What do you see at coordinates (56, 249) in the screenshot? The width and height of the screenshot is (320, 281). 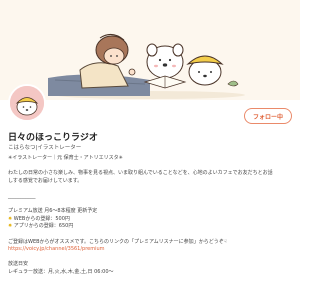 I see `premium-link-url: https://voicy.jp/channel/3561/premium` at bounding box center [56, 249].